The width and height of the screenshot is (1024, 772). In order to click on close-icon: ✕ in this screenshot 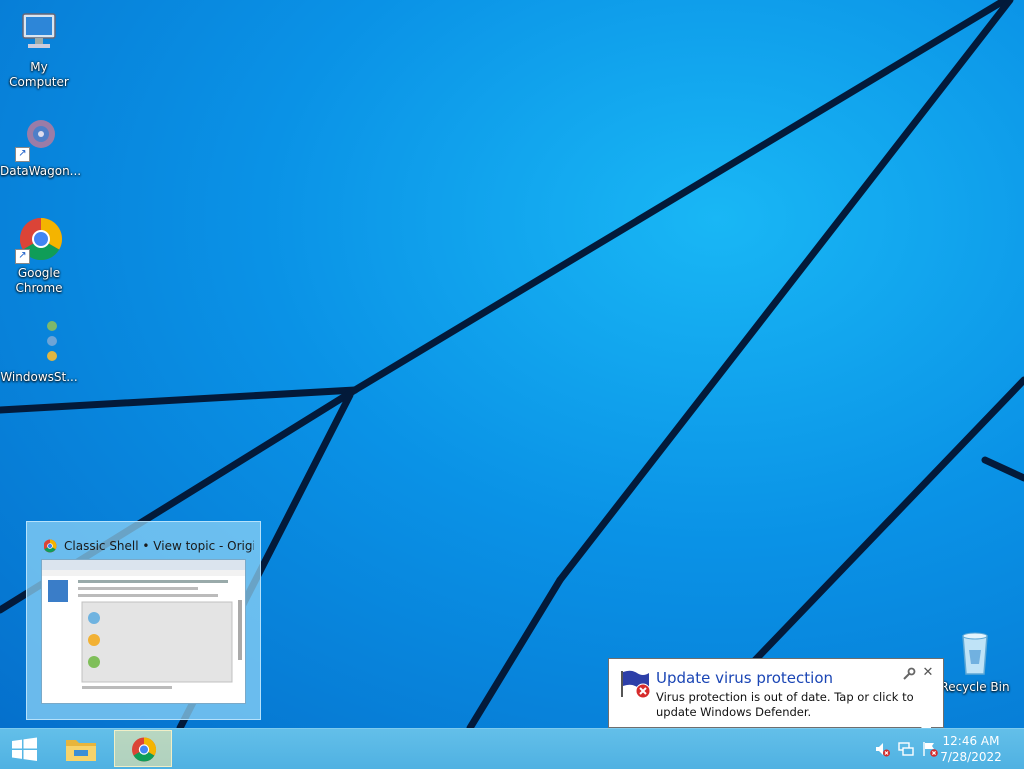, I will do `click(928, 673)`.